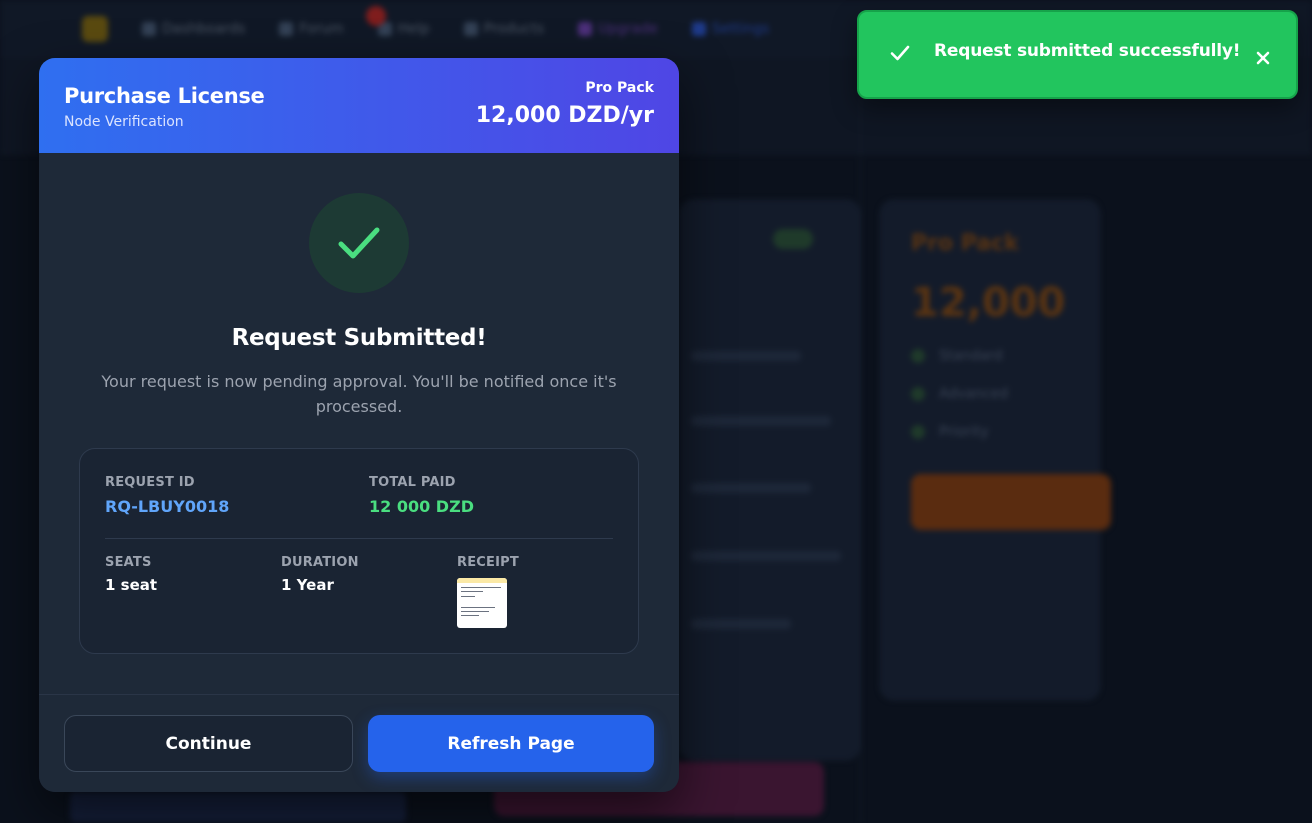 The image size is (1312, 823). Describe the element at coordinates (990, 394) in the screenshot. I see `background-feature-row: Advanced` at that location.